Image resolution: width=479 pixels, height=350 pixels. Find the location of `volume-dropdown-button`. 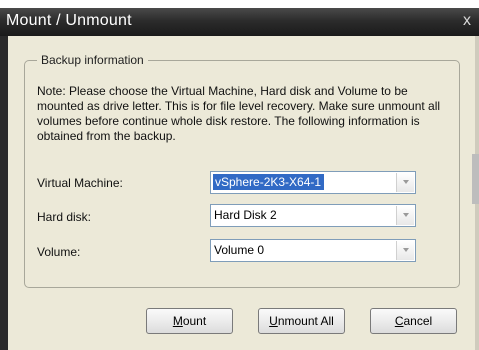

volume-dropdown-button is located at coordinates (405, 250).